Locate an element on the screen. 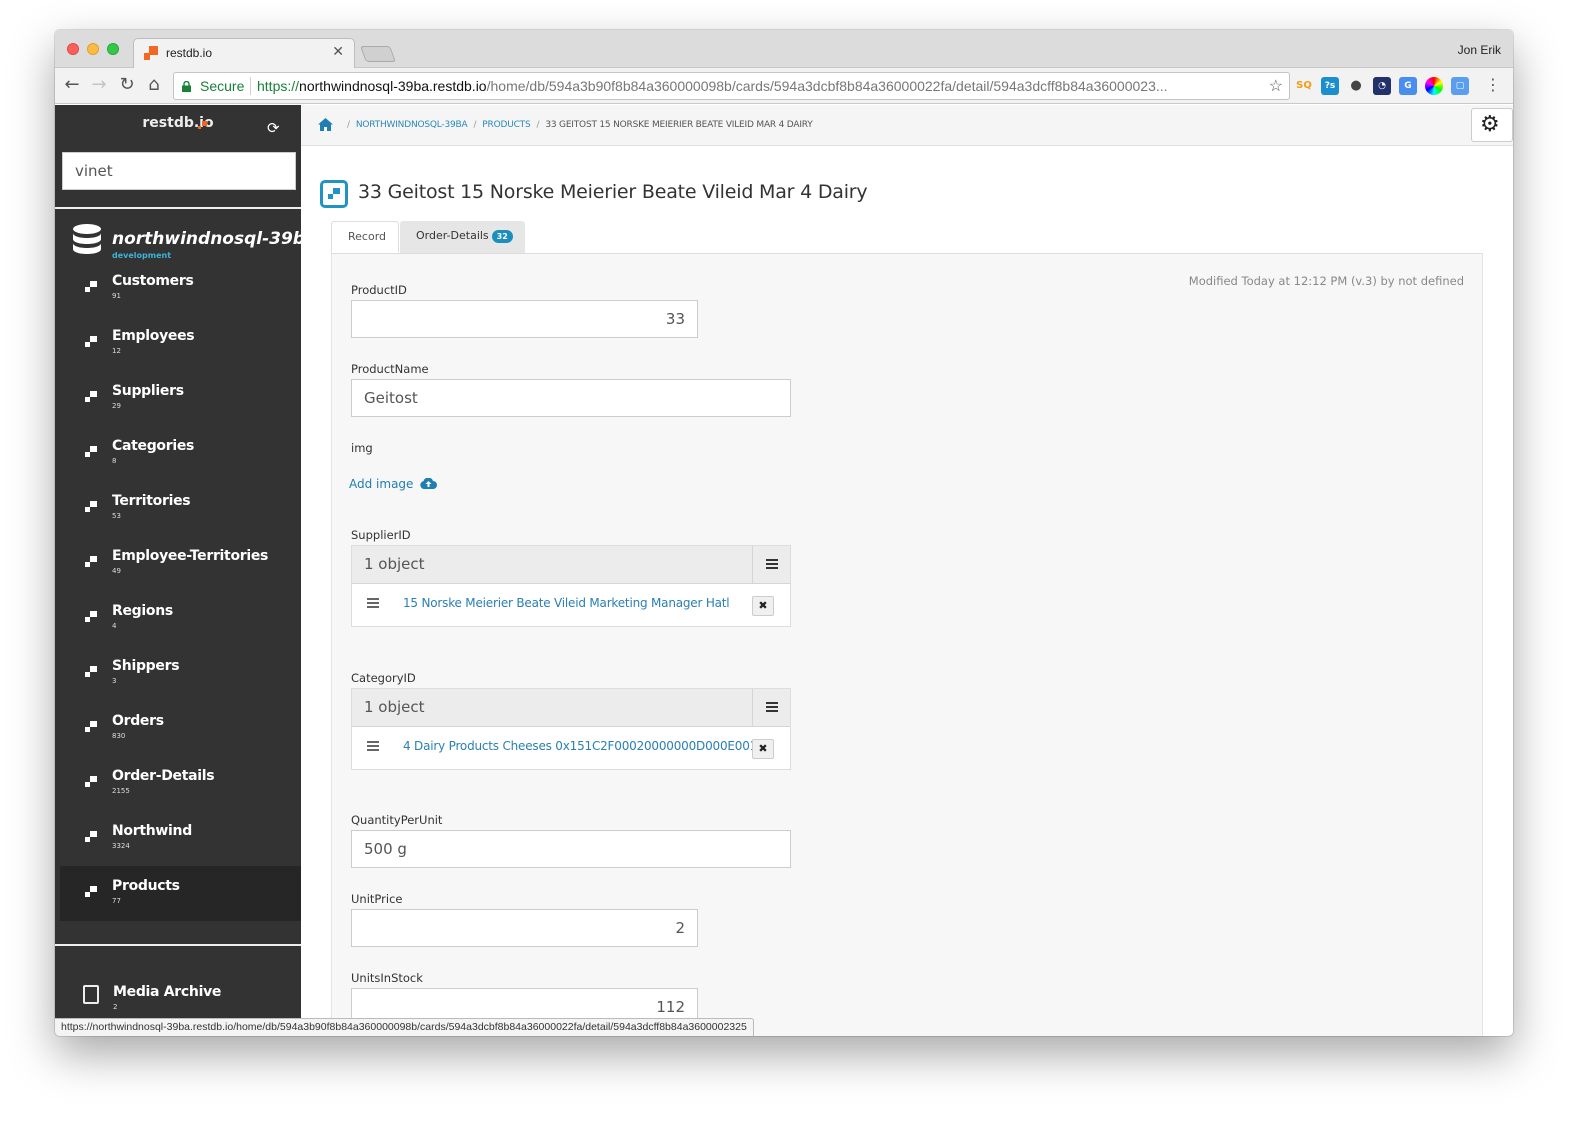 This screenshot has height=1132, width=1592. database-icon is located at coordinates (87, 239).